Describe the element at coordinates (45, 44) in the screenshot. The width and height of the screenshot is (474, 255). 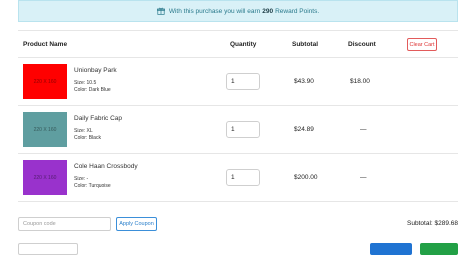
I see `header-product-name: Product Name` at that location.